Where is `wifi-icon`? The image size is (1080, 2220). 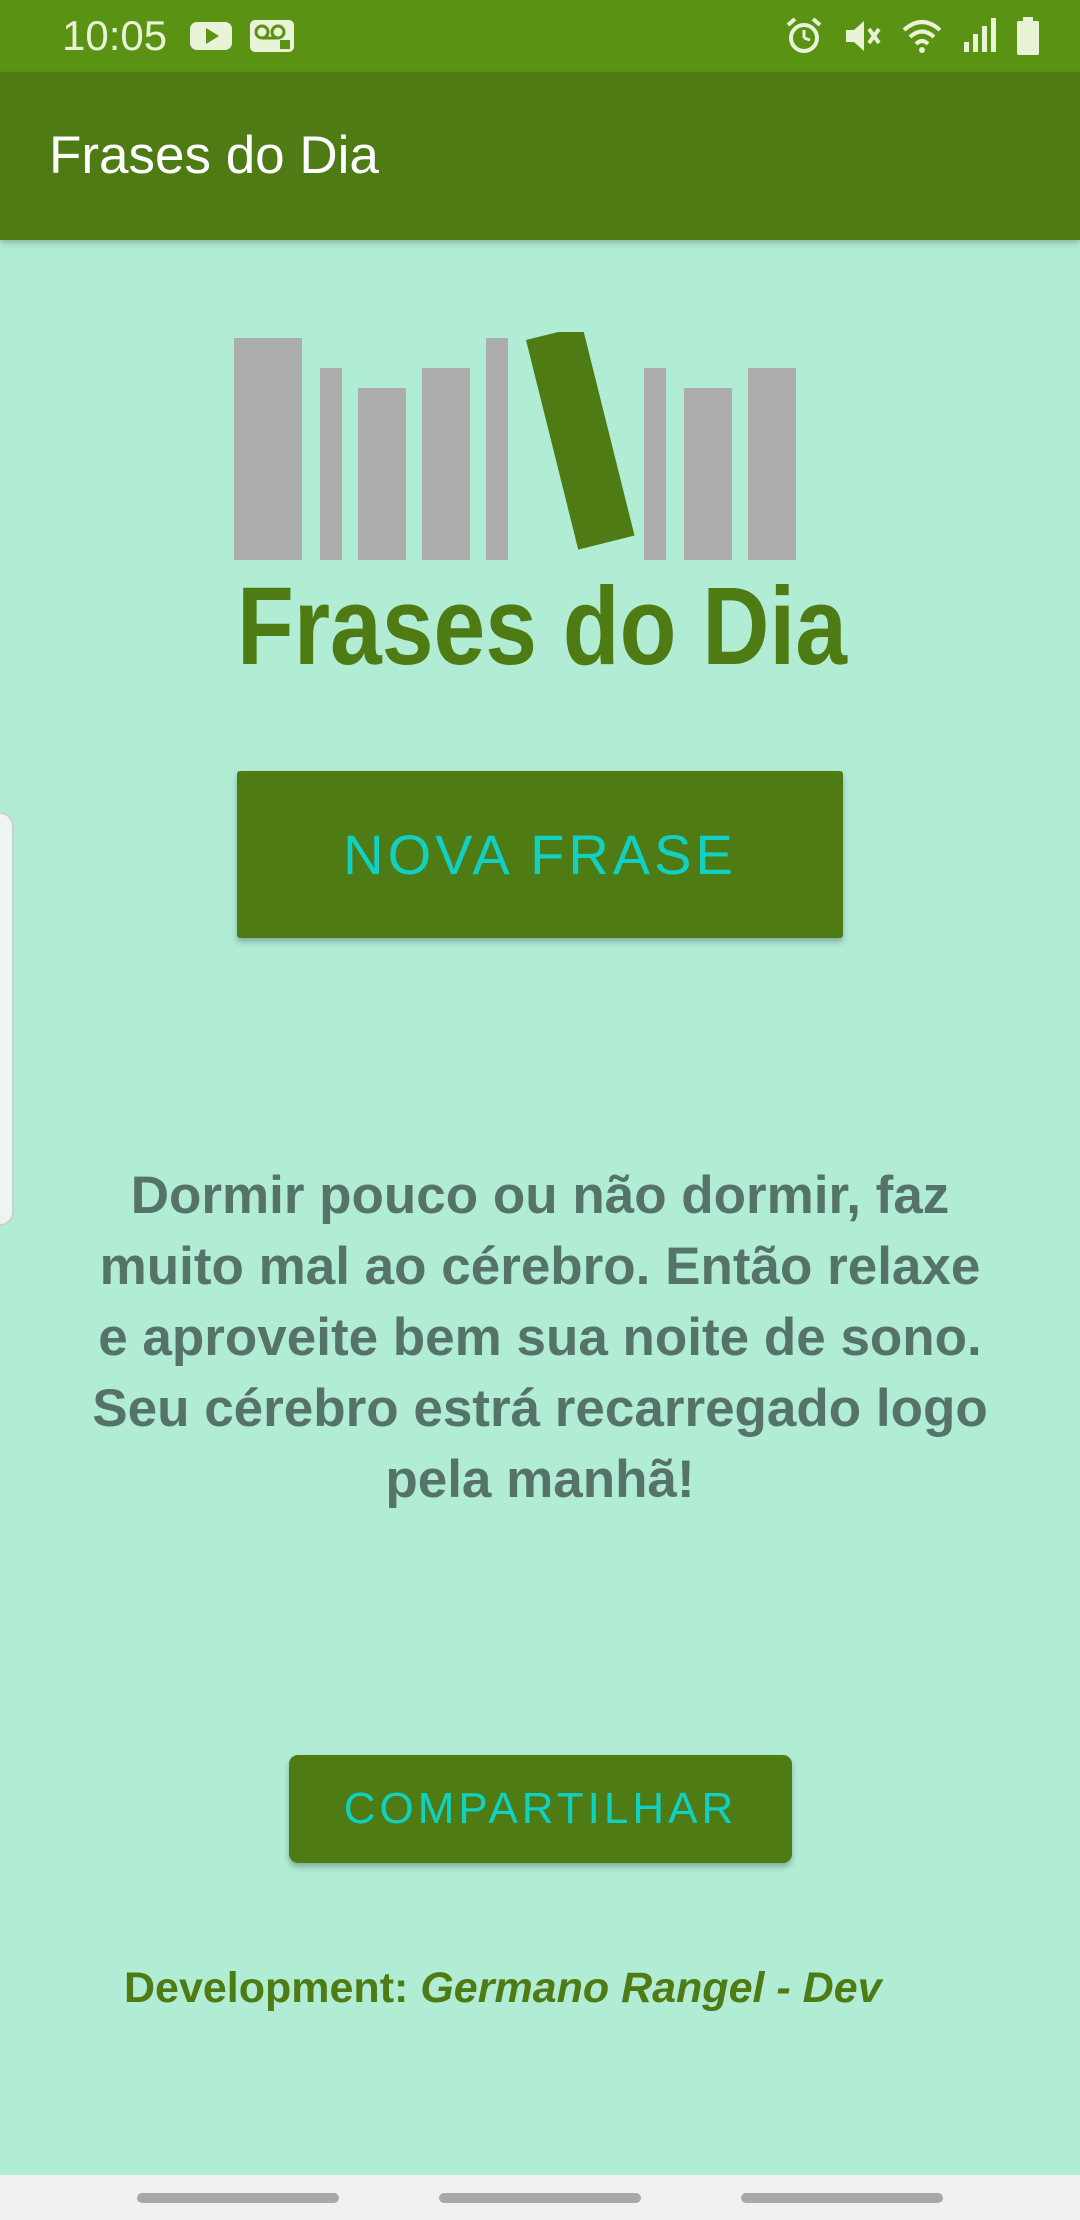 wifi-icon is located at coordinates (922, 38).